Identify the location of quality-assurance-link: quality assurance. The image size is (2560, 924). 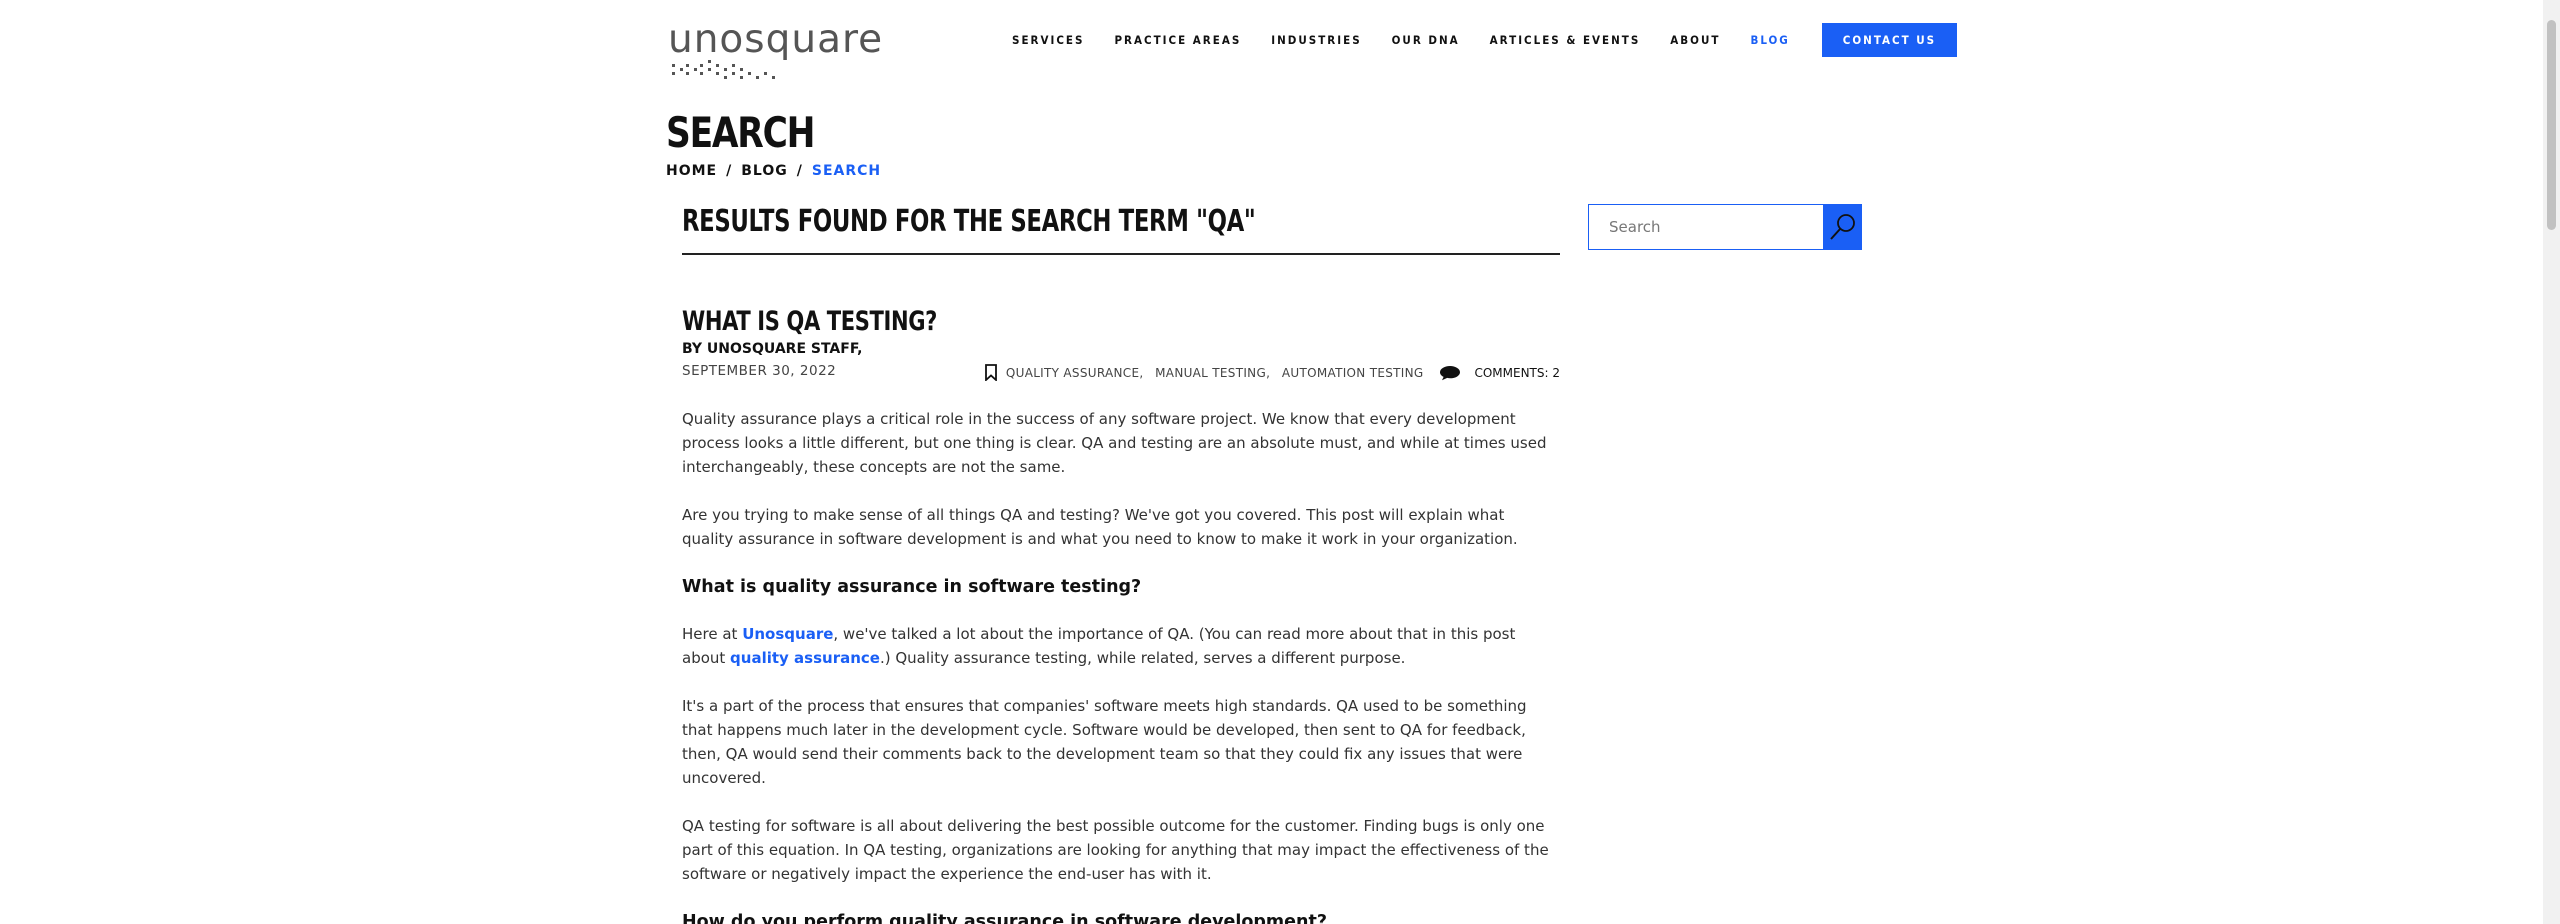
(805, 658).